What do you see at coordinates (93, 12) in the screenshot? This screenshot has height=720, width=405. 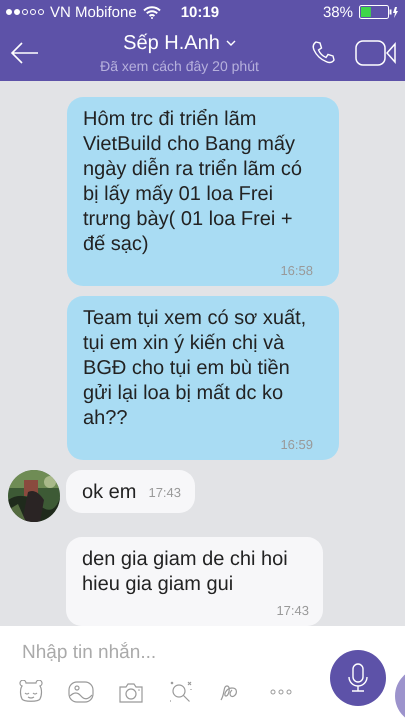 I see `carrier-name: VN Mobifone` at bounding box center [93, 12].